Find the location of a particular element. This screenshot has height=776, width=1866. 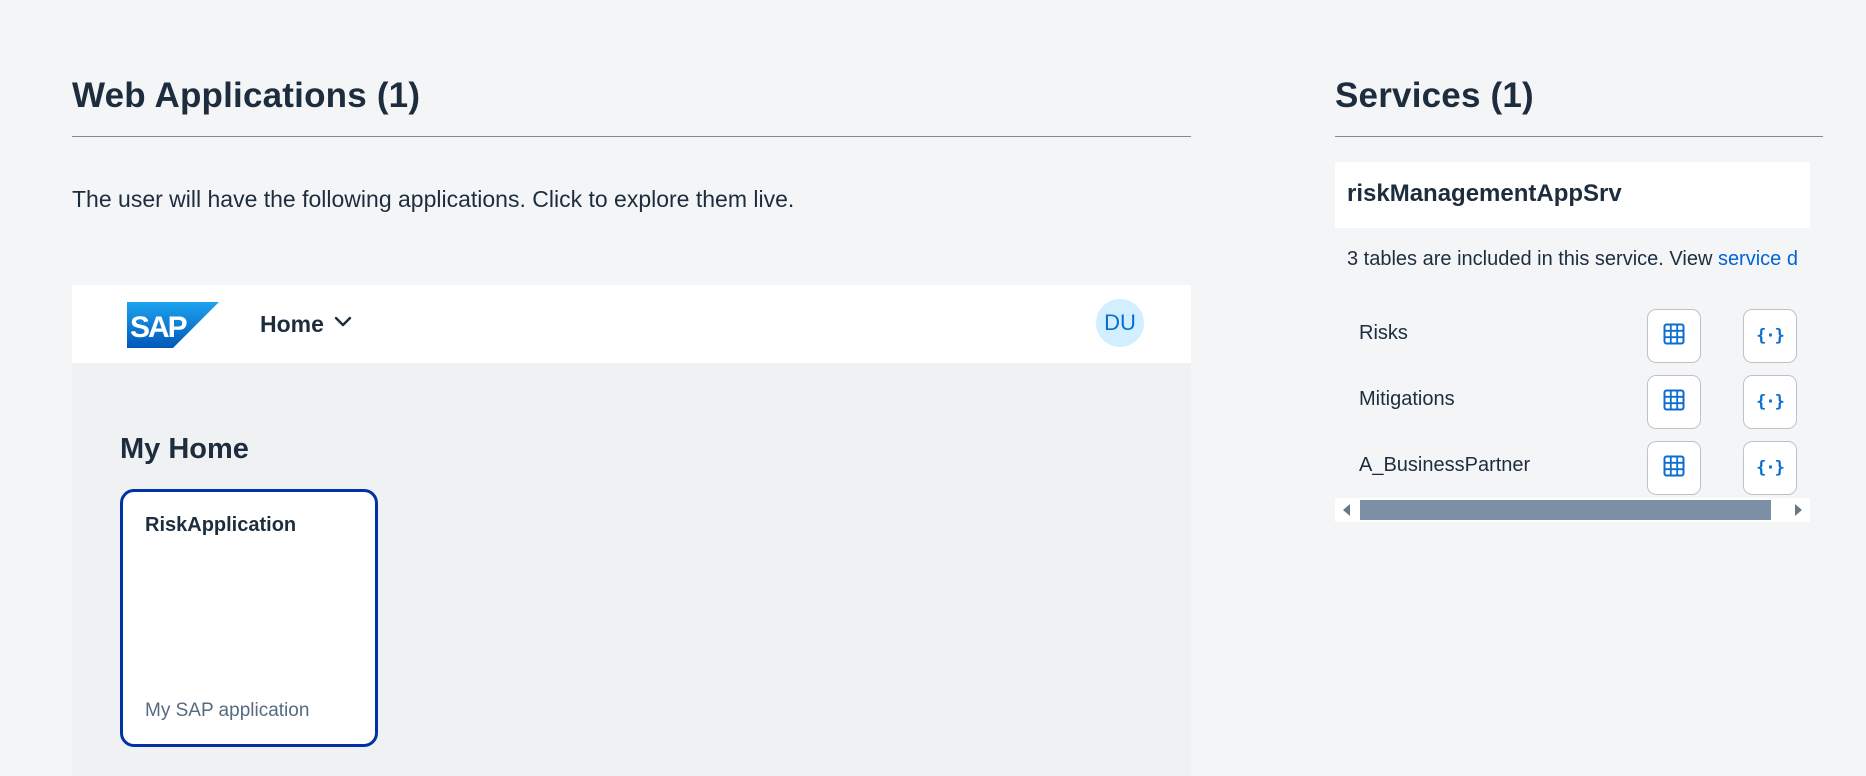

web-applications-title: Web Applications (1) is located at coordinates (246, 95).